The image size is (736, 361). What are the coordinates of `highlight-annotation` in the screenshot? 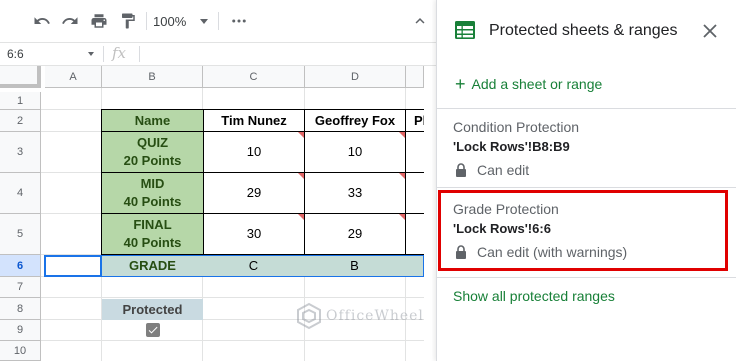 It's located at (583, 230).